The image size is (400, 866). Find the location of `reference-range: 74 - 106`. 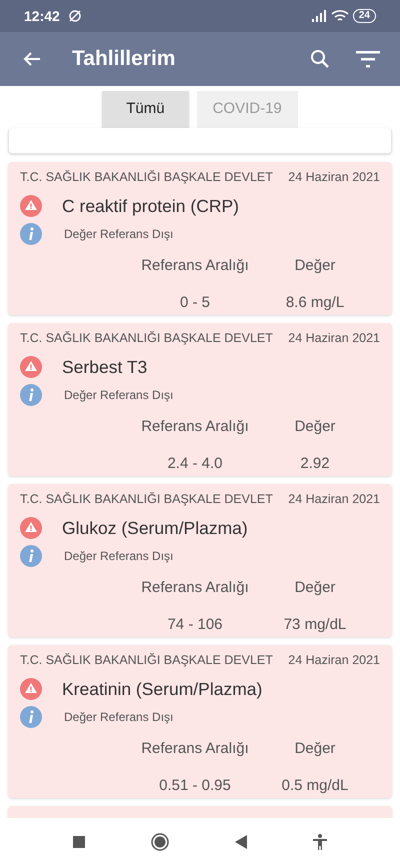

reference-range: 74 - 106 is located at coordinates (195, 624).